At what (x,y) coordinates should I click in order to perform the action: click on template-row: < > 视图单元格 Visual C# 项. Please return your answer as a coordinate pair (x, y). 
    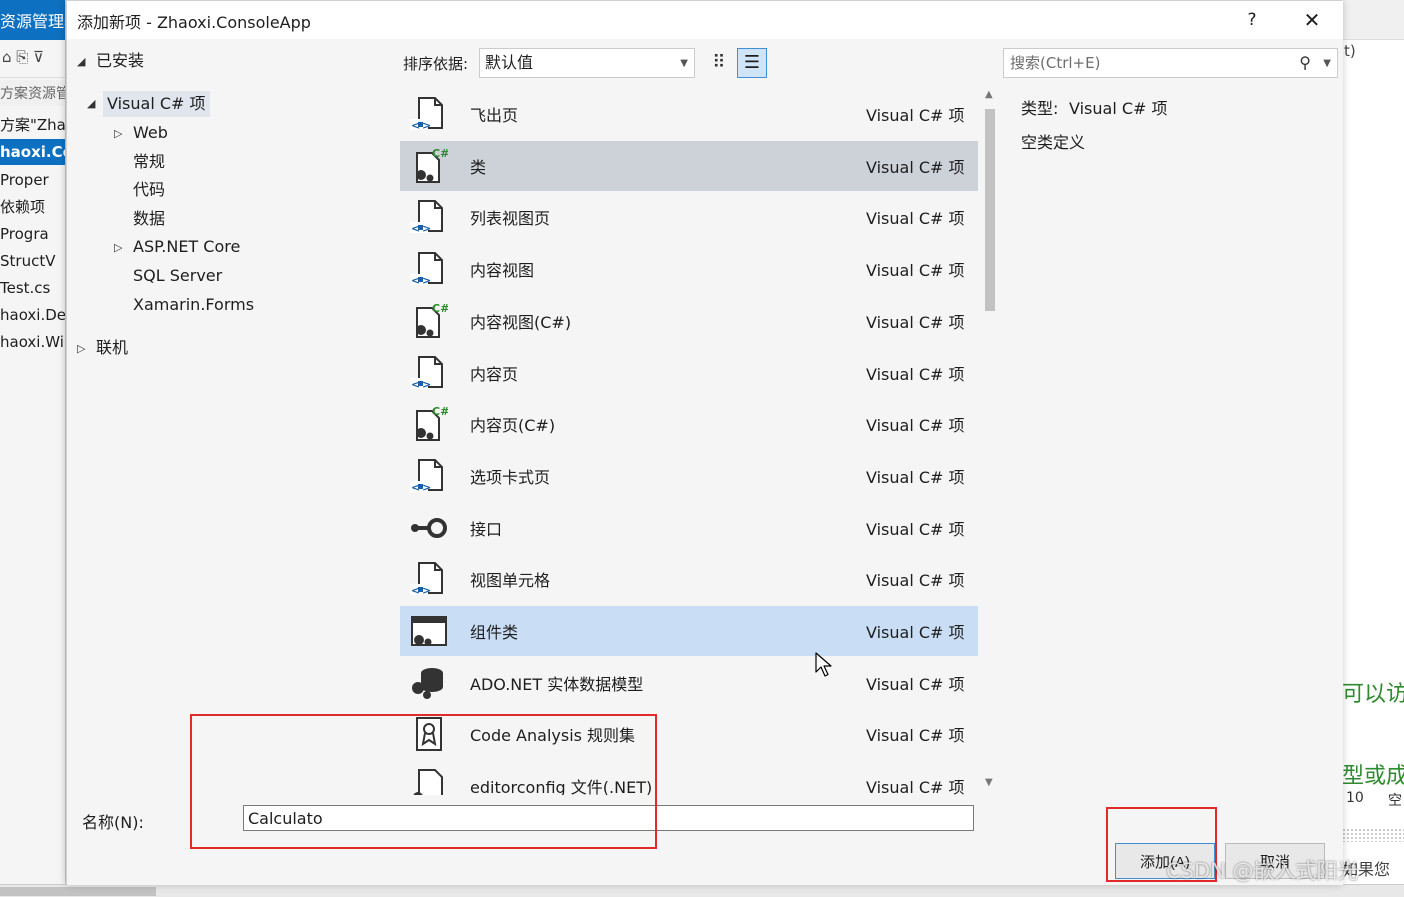
    Looking at the image, I should click on (689, 579).